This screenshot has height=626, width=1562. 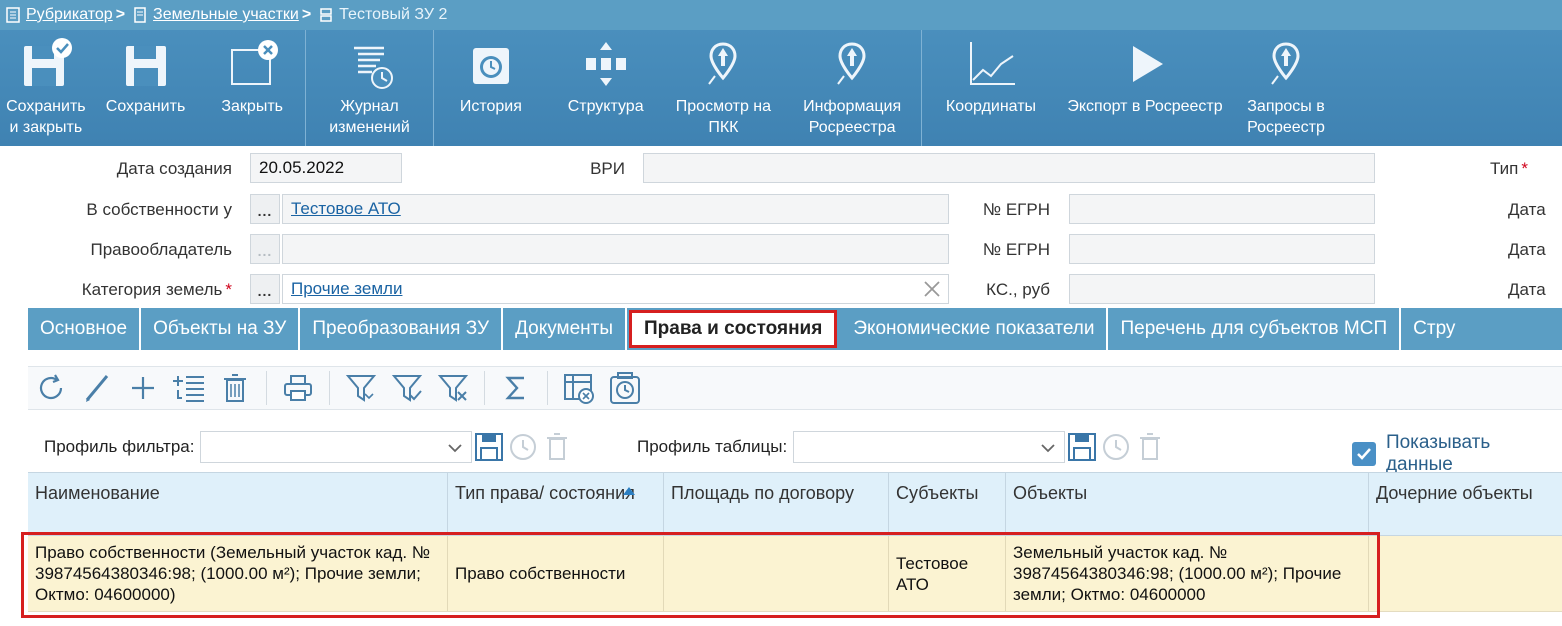 I want to click on rubricator-icon, so click(x=13, y=15).